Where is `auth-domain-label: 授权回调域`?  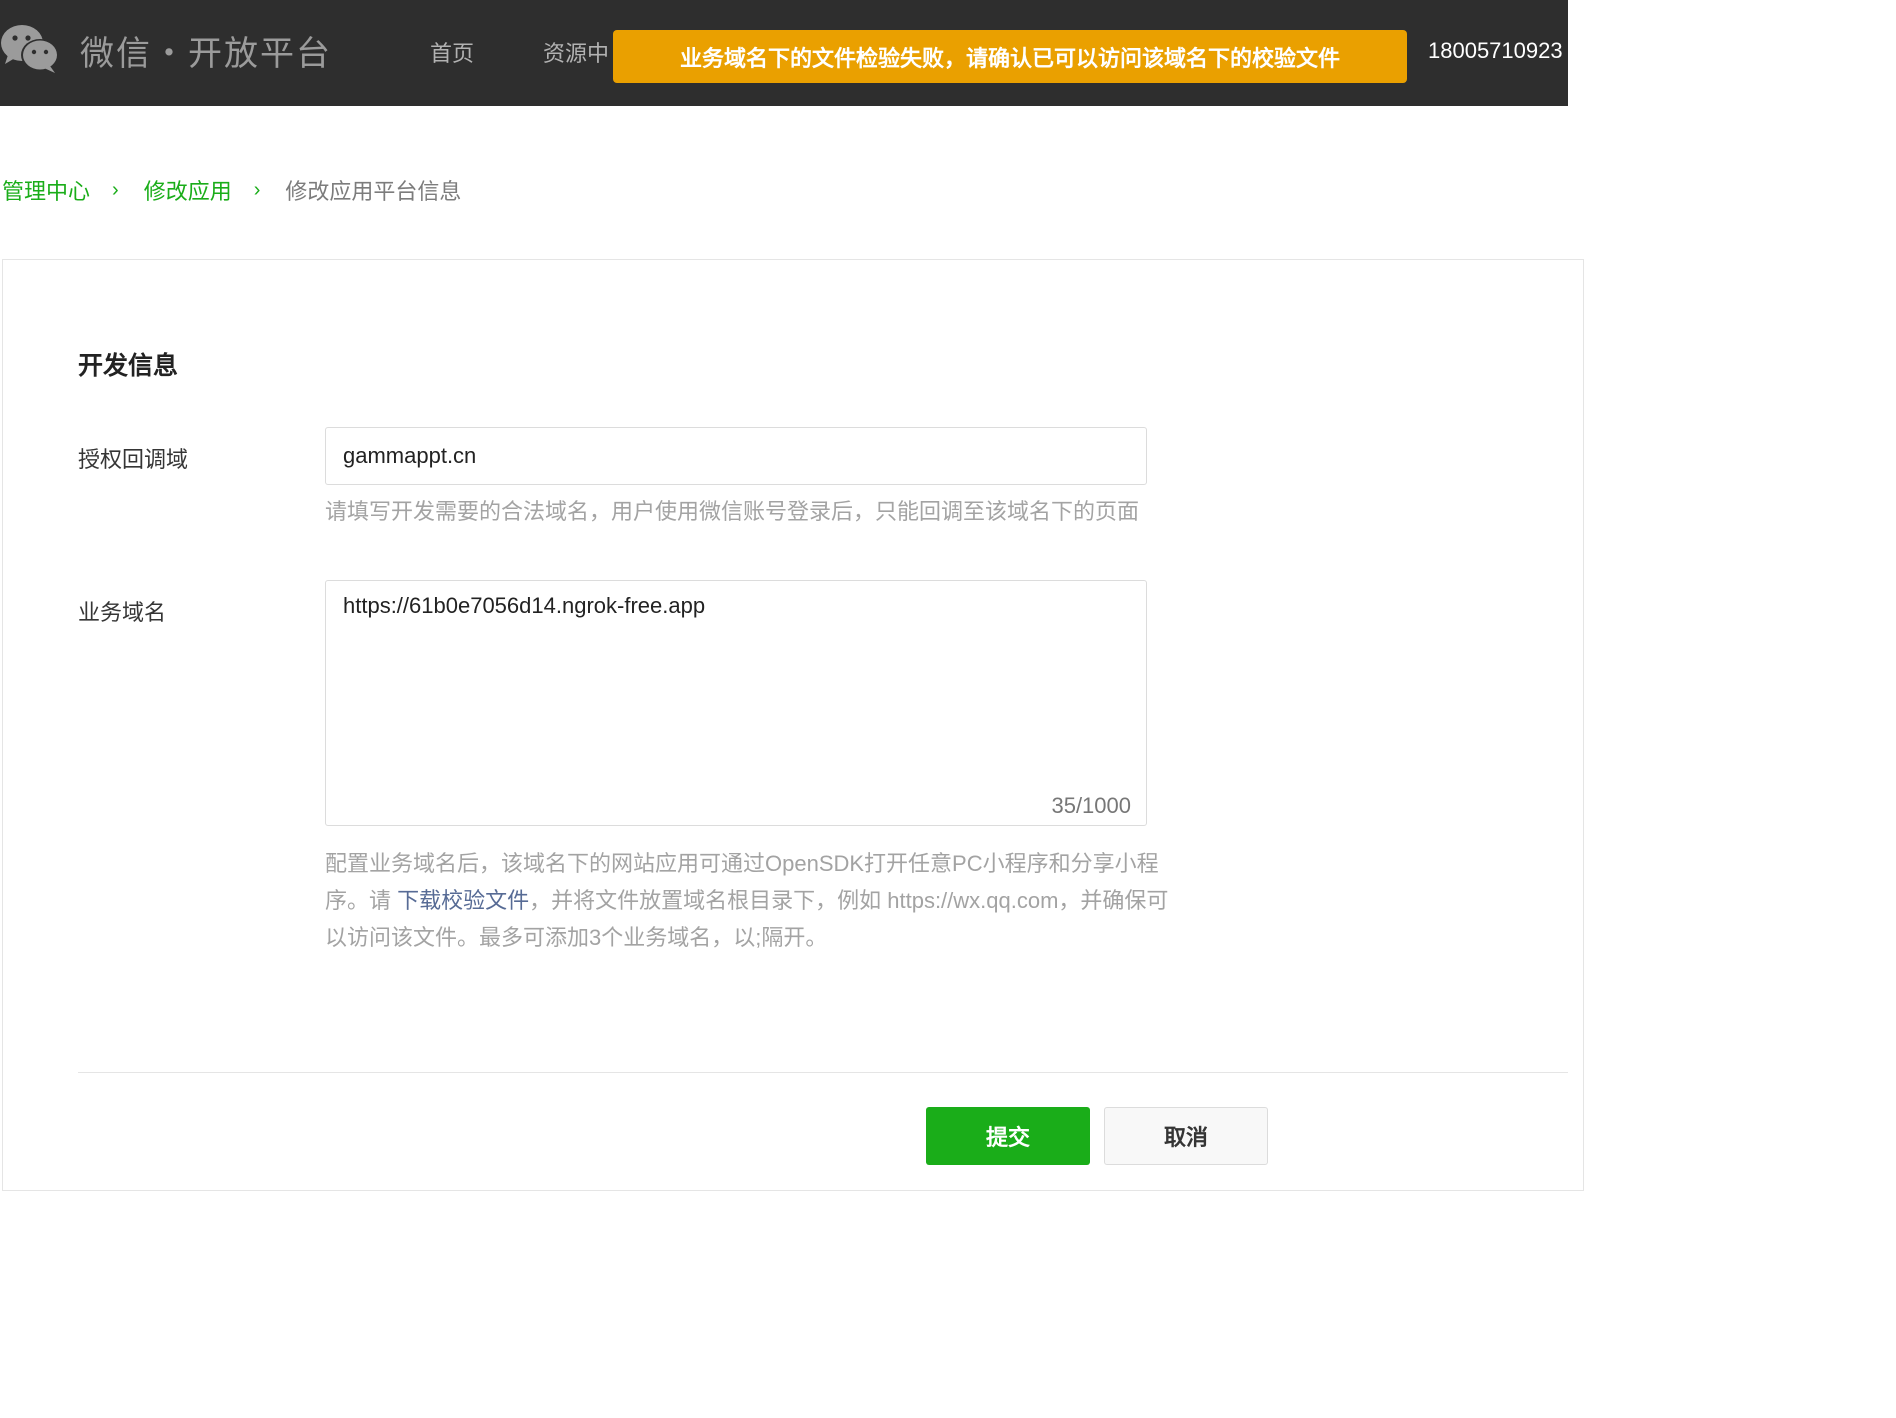
auth-domain-label: 授权回调域 is located at coordinates (133, 459).